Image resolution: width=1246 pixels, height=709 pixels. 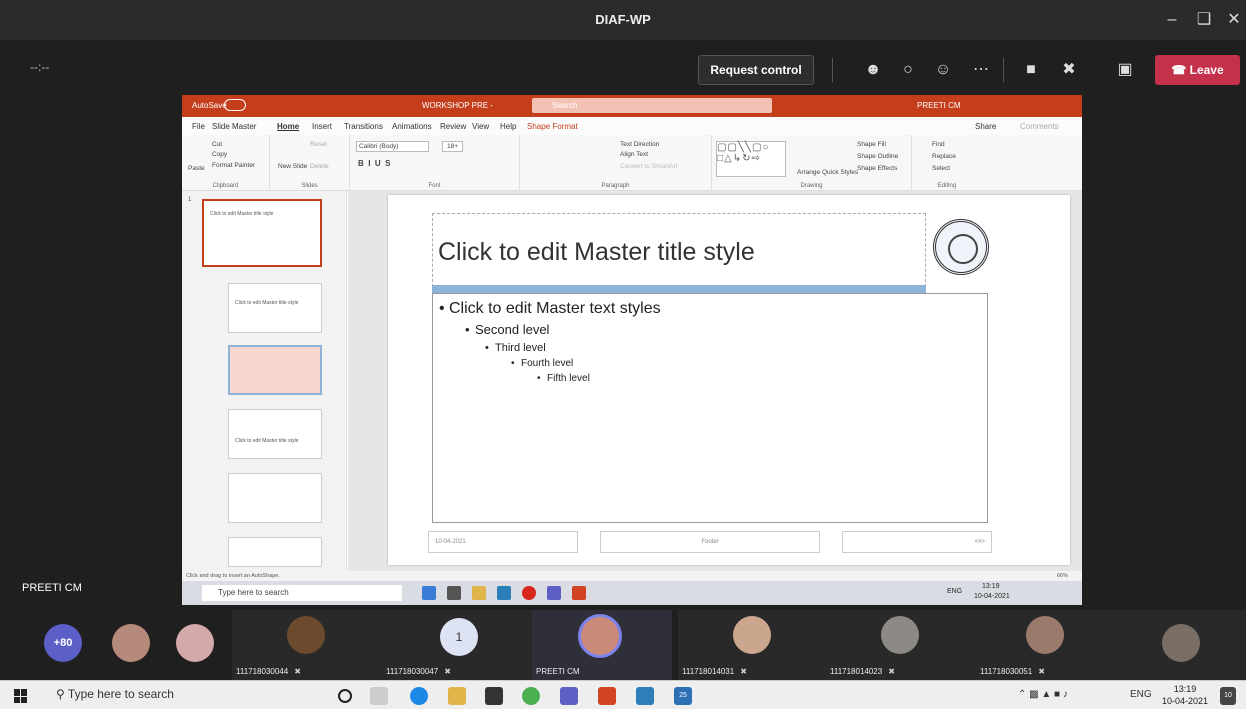 I want to click on participant-tile, so click(x=1181, y=645).